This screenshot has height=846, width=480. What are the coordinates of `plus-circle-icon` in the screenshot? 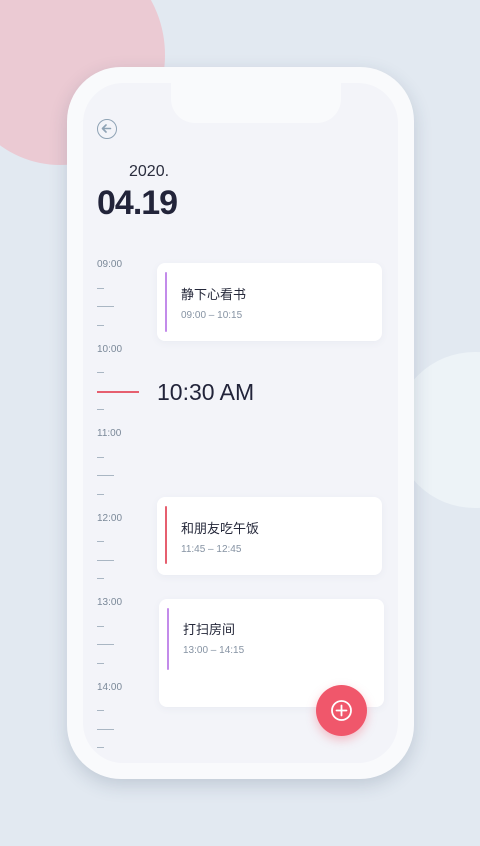 It's located at (341, 710).